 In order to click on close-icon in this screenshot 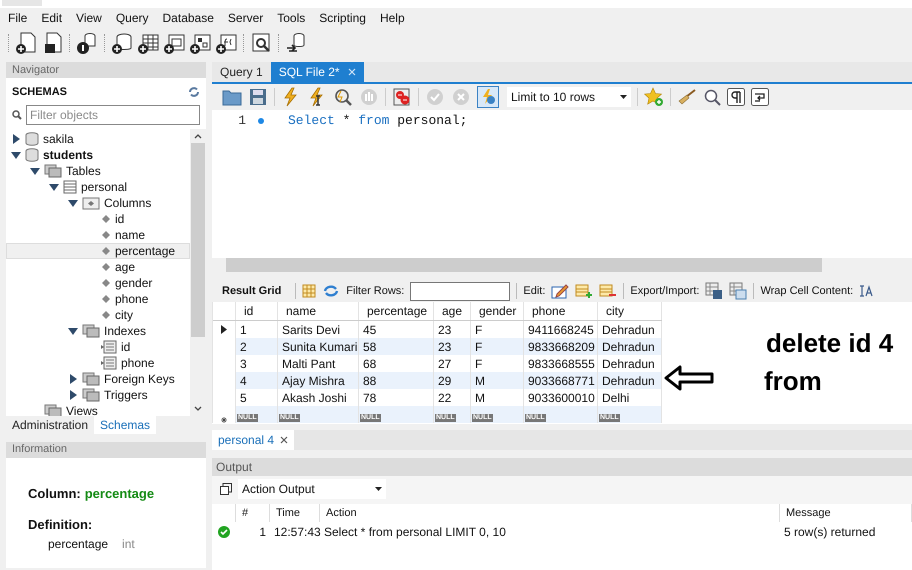, I will do `click(284, 440)`.